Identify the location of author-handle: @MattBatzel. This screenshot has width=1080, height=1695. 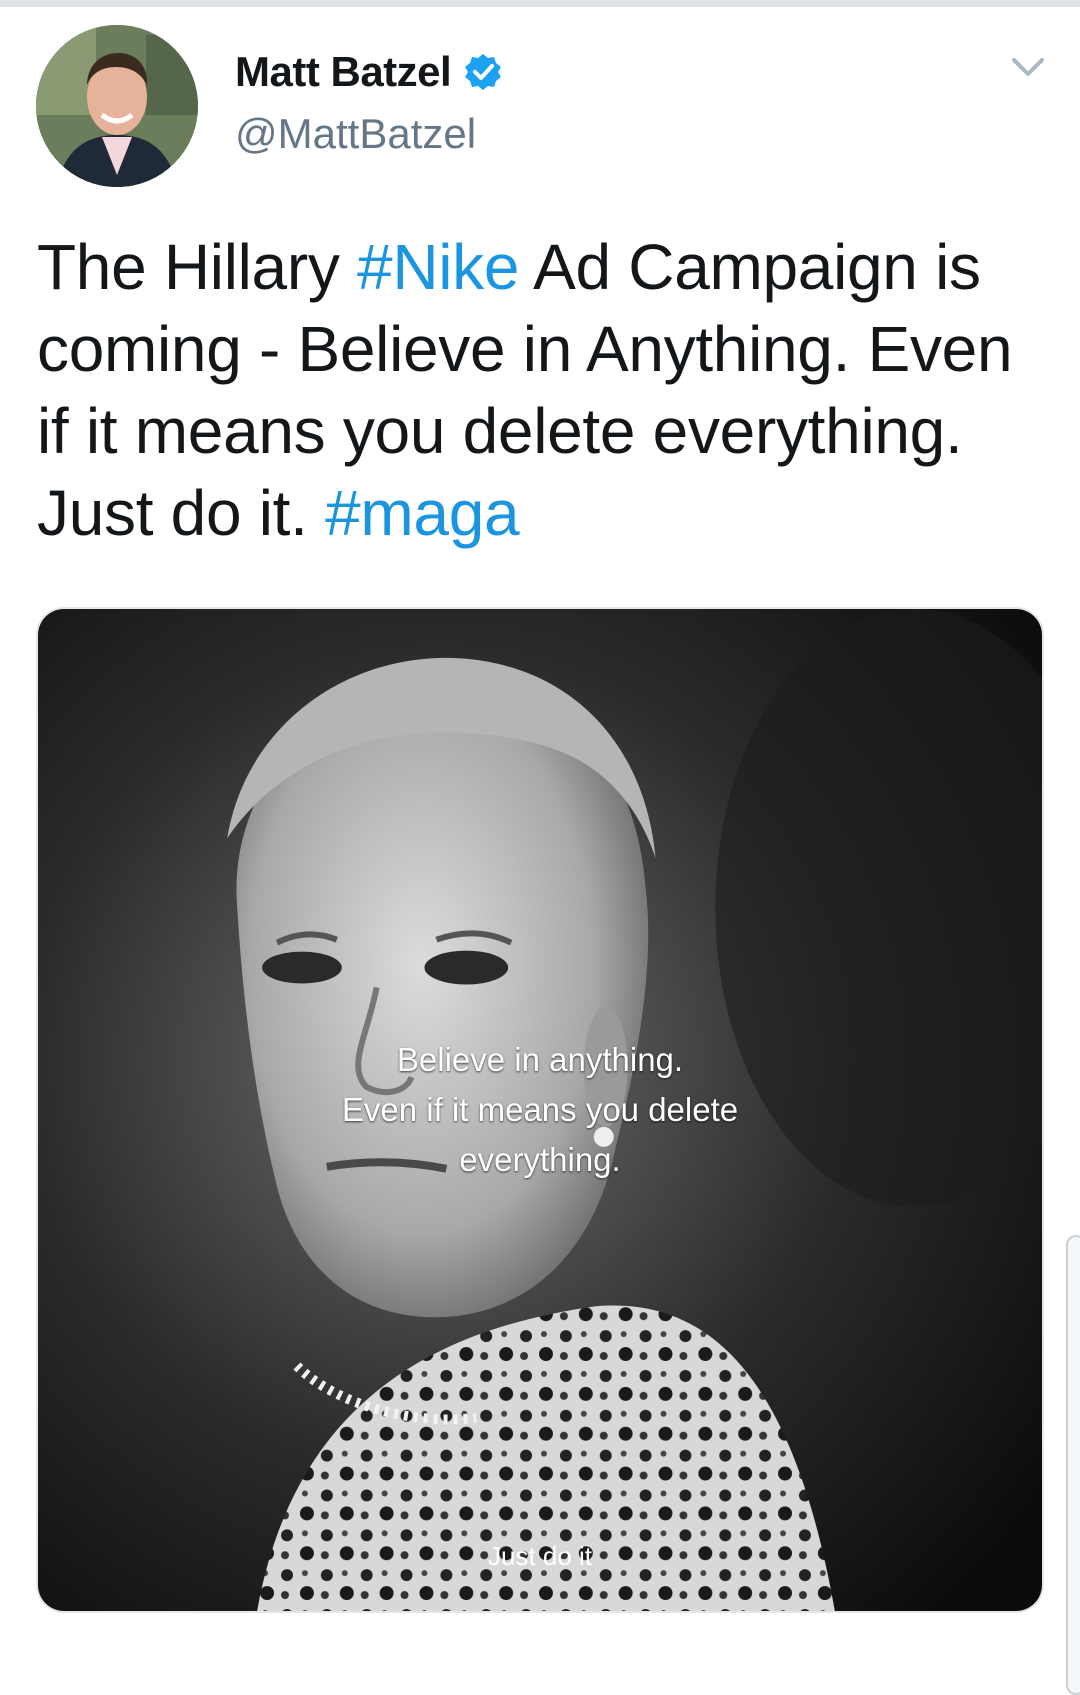
(355, 134).